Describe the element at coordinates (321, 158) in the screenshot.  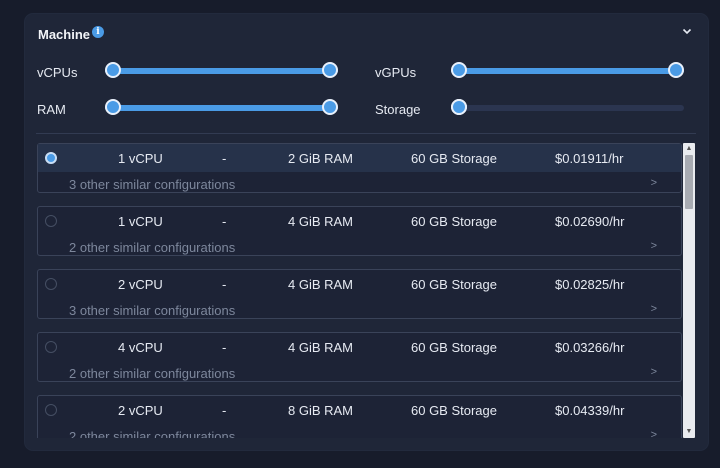
I see `config-ram: 2 GiB RAM` at that location.